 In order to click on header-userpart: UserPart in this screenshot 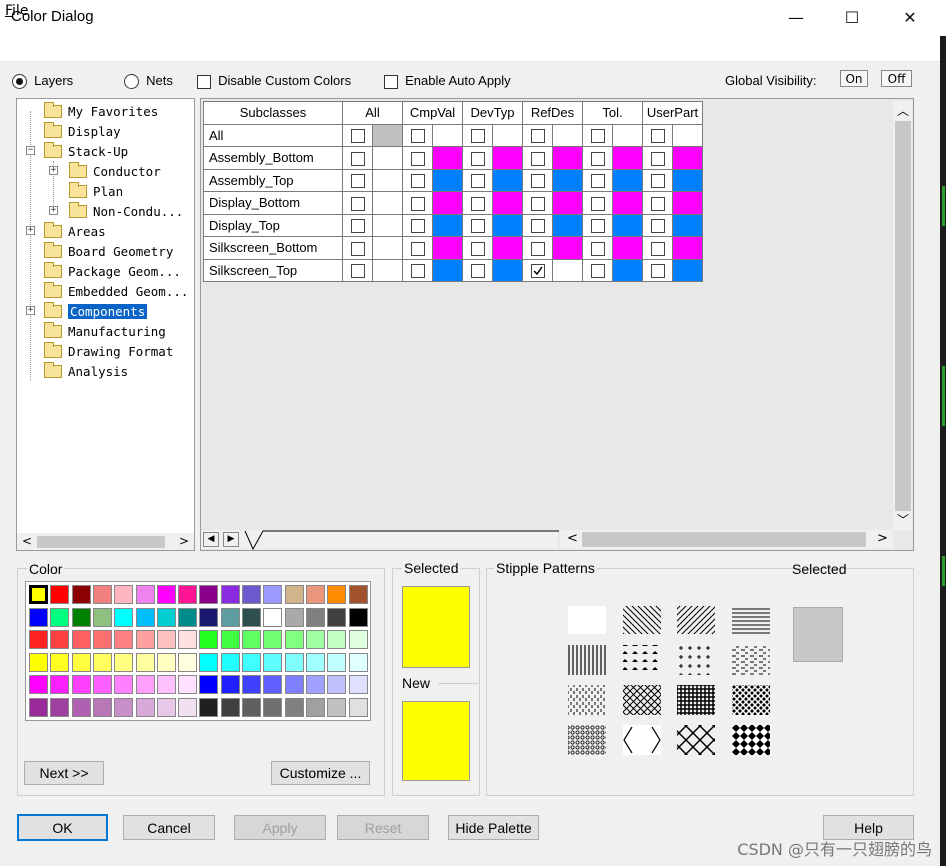, I will do `click(672, 113)`.